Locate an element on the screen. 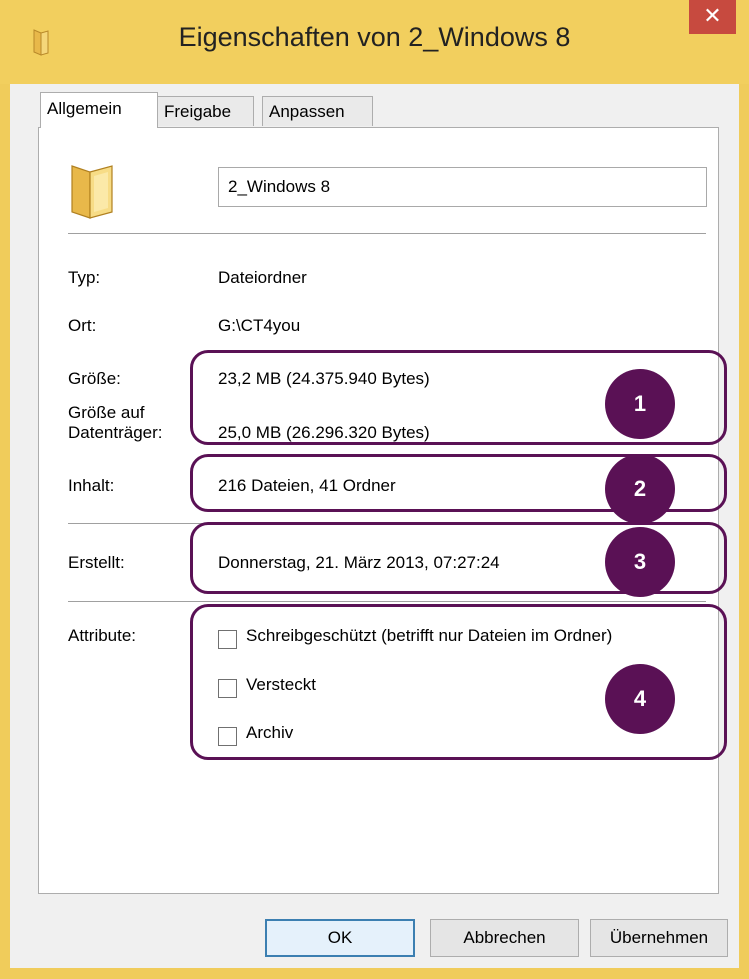  attributes-label: Attribute: is located at coordinates (102, 635).